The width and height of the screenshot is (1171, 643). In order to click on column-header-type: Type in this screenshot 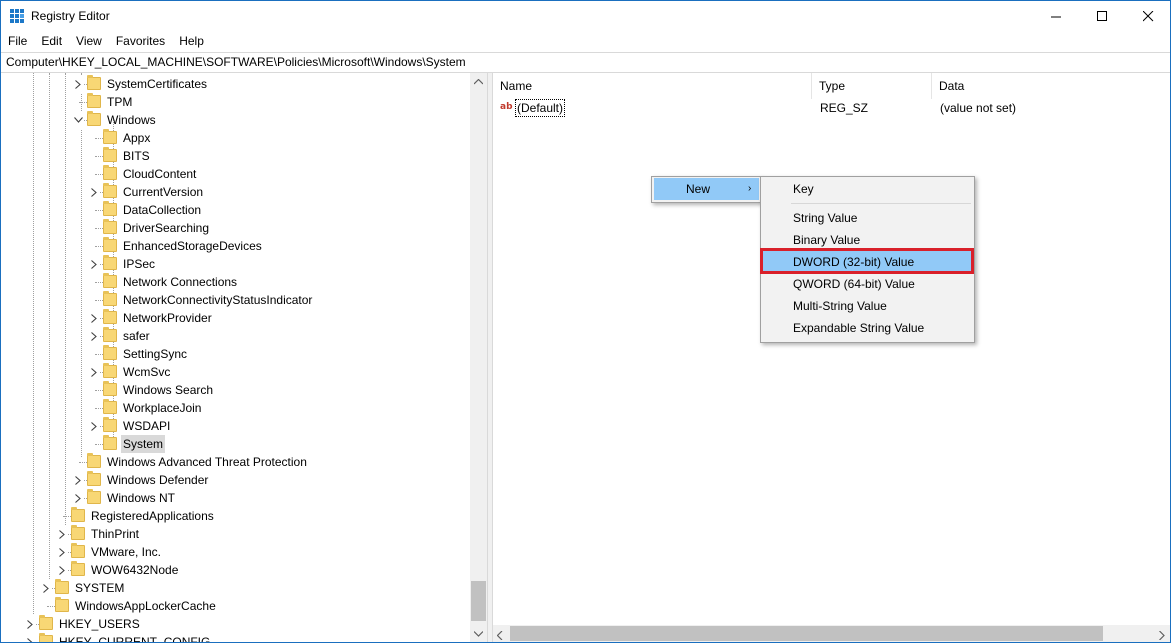, I will do `click(872, 86)`.